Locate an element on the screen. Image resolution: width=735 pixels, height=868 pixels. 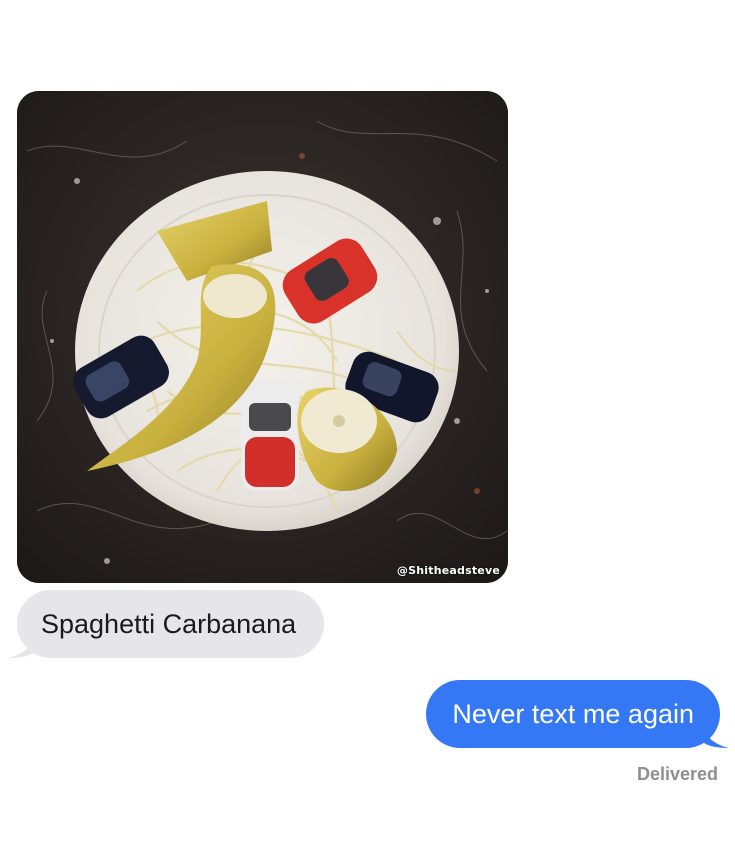
sent-message-bubble: Never text me again is located at coordinates (577, 714).